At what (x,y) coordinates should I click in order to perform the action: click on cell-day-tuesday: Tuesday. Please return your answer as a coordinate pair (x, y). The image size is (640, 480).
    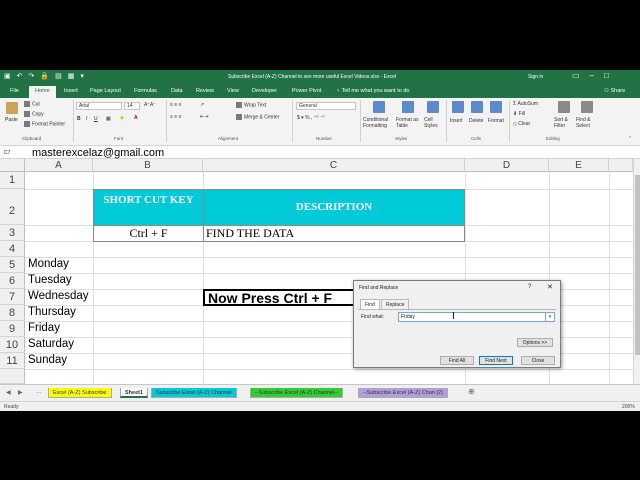
    Looking at the image, I should click on (50, 280).